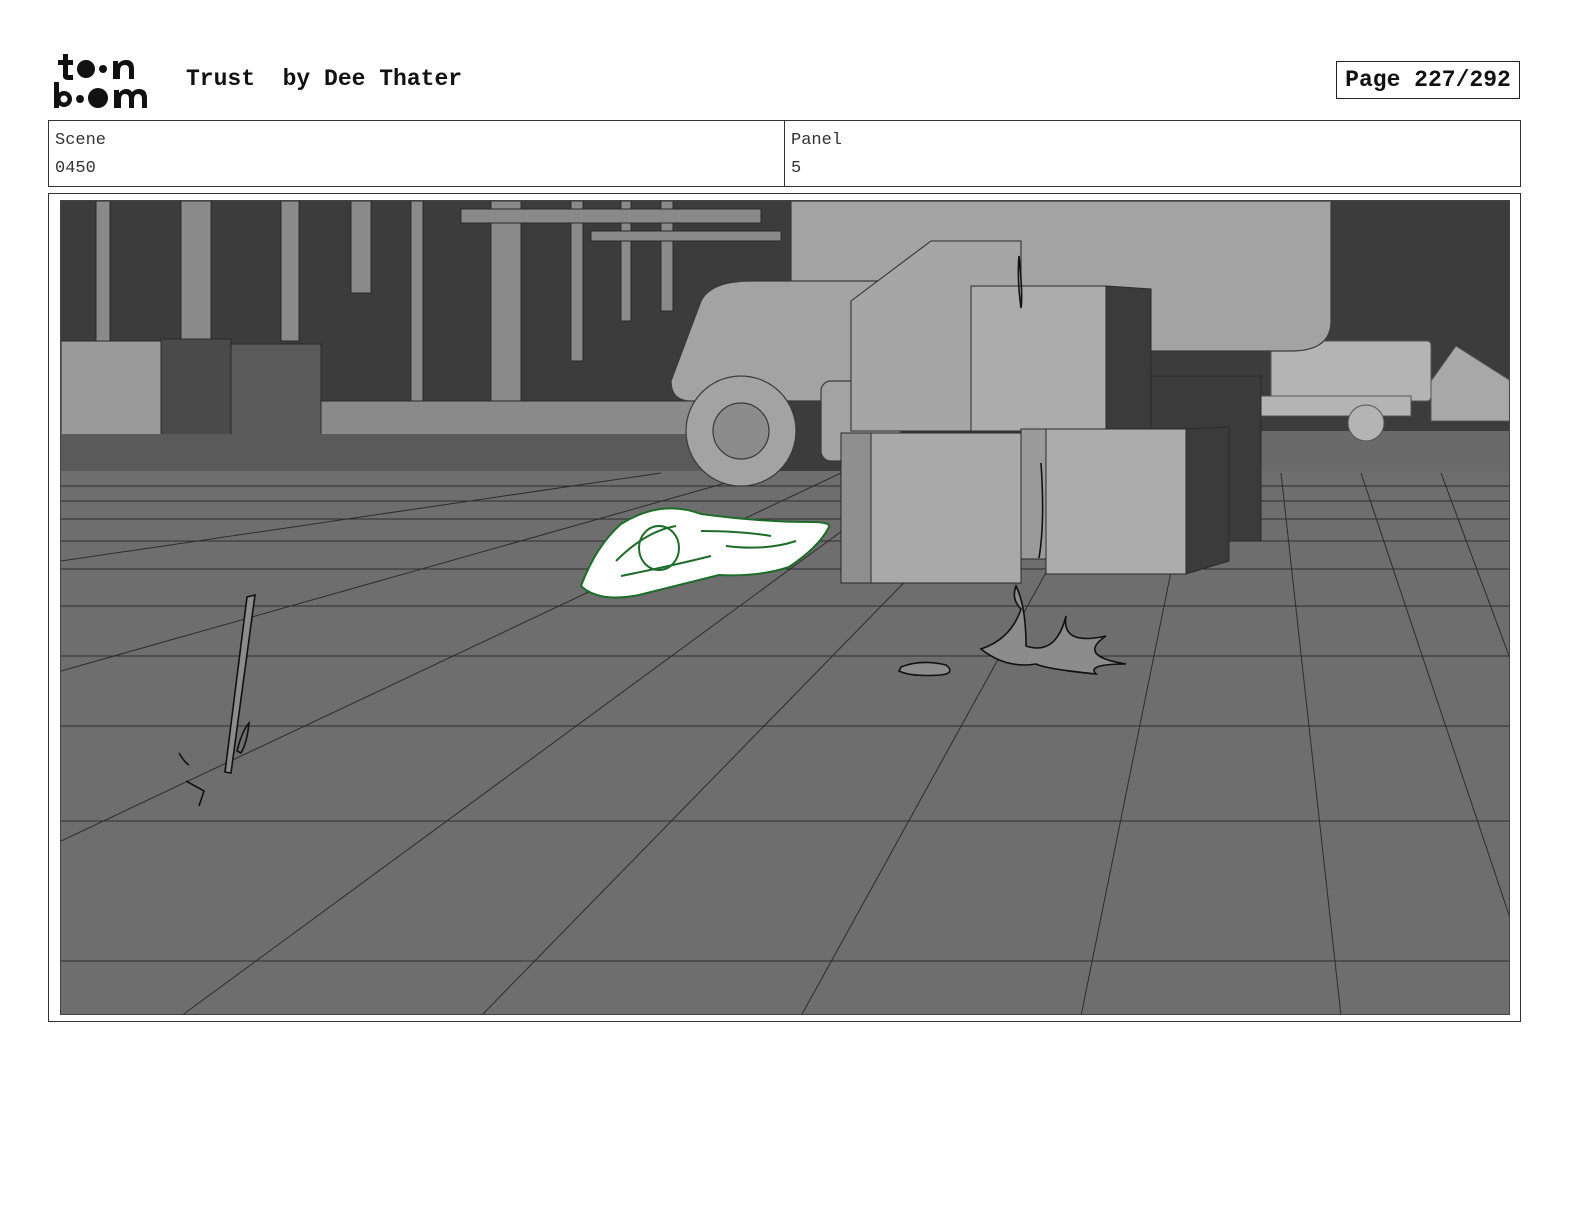  I want to click on page-number: Page 227/292, so click(1428, 80).